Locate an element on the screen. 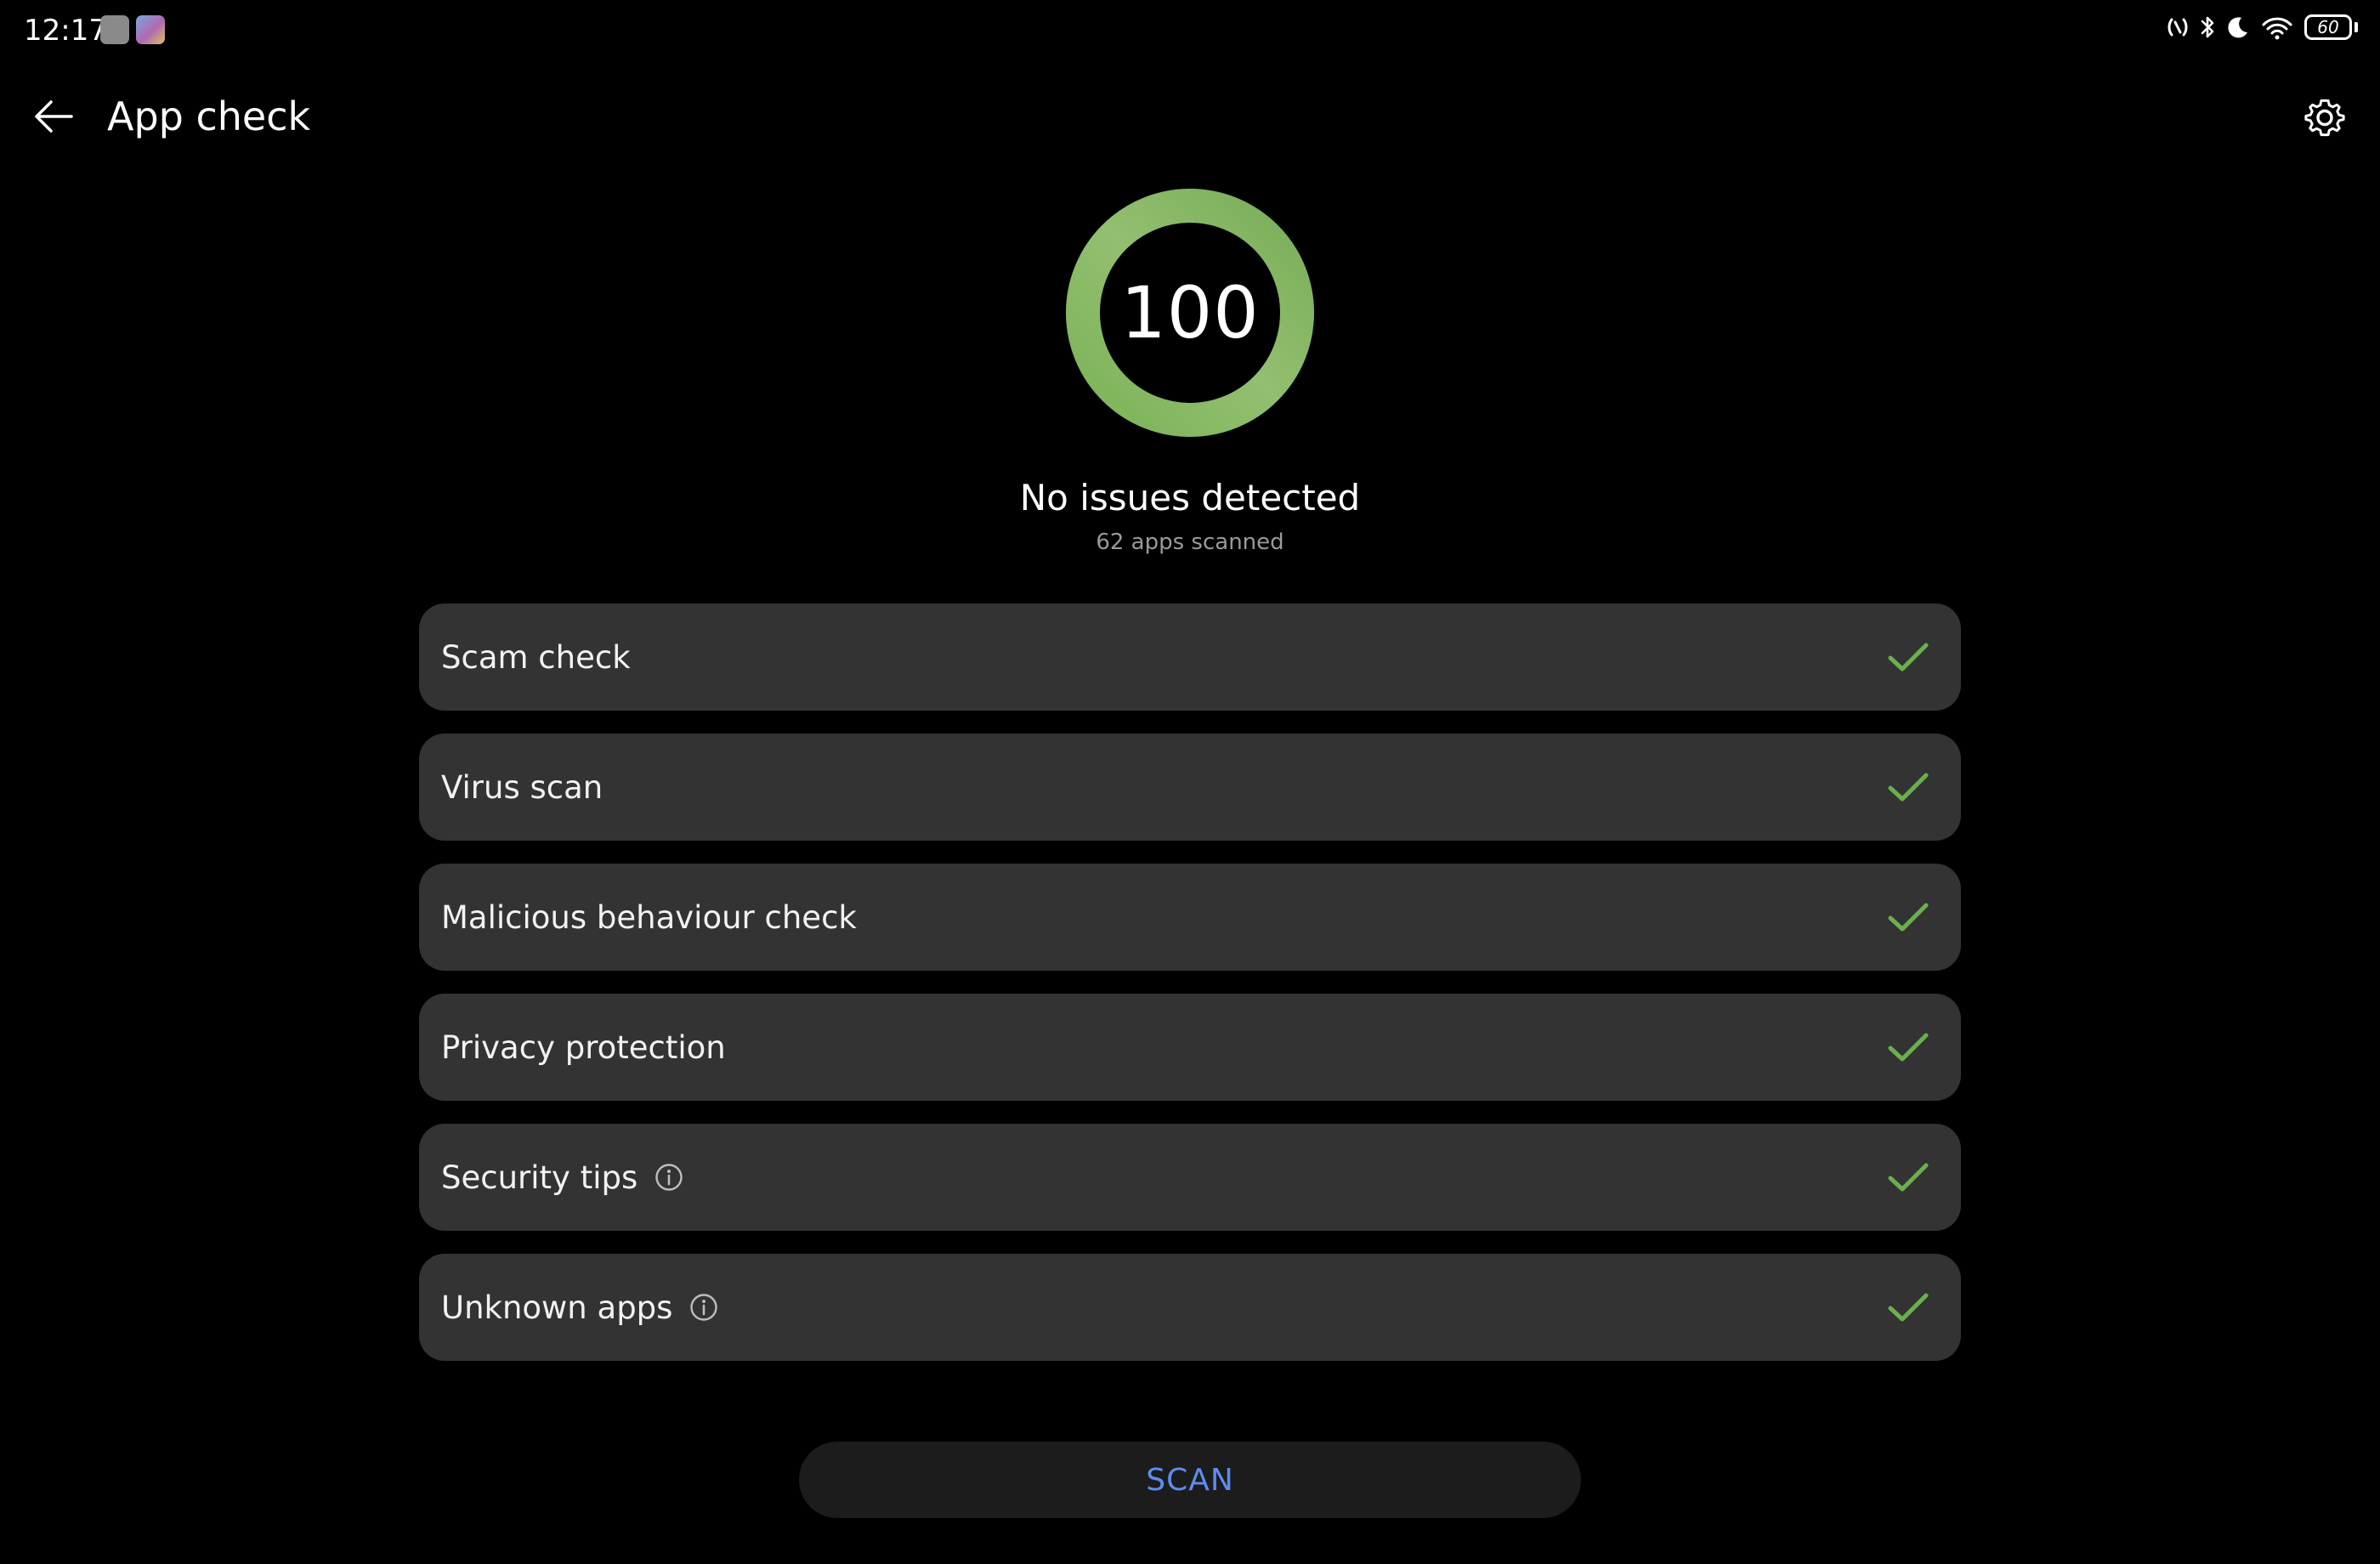  battery-level: 60 is located at coordinates (2328, 27).